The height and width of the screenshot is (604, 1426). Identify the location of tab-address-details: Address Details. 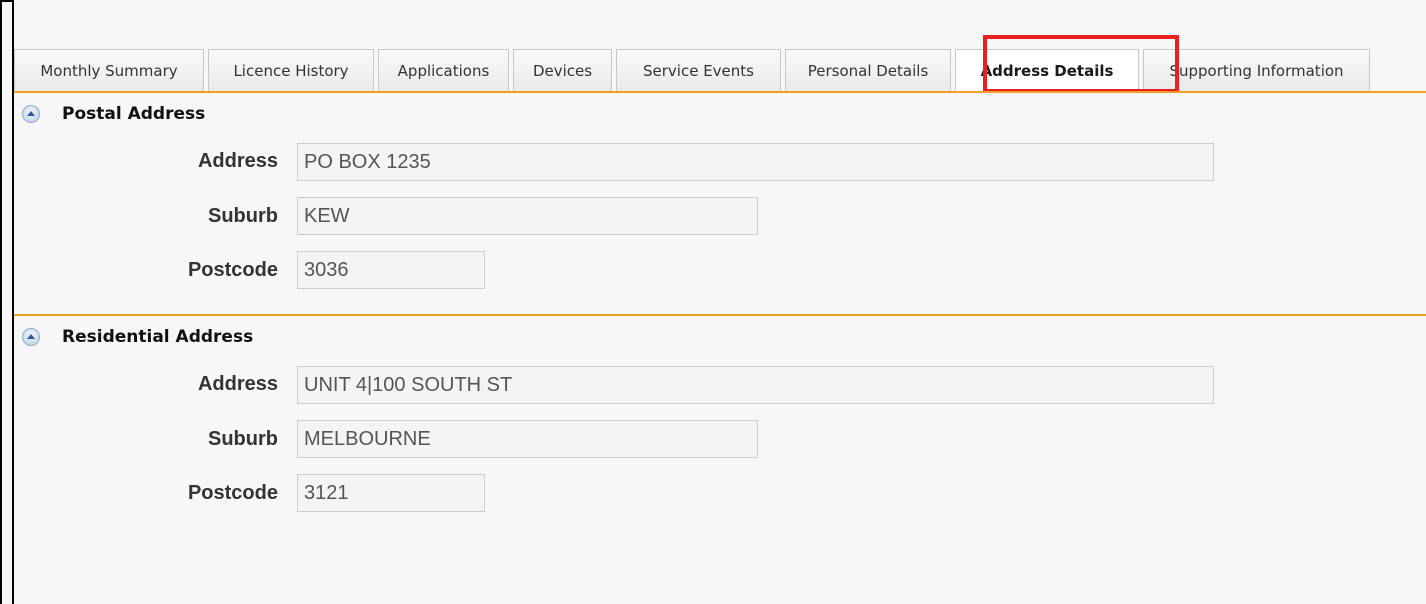
(1047, 70).